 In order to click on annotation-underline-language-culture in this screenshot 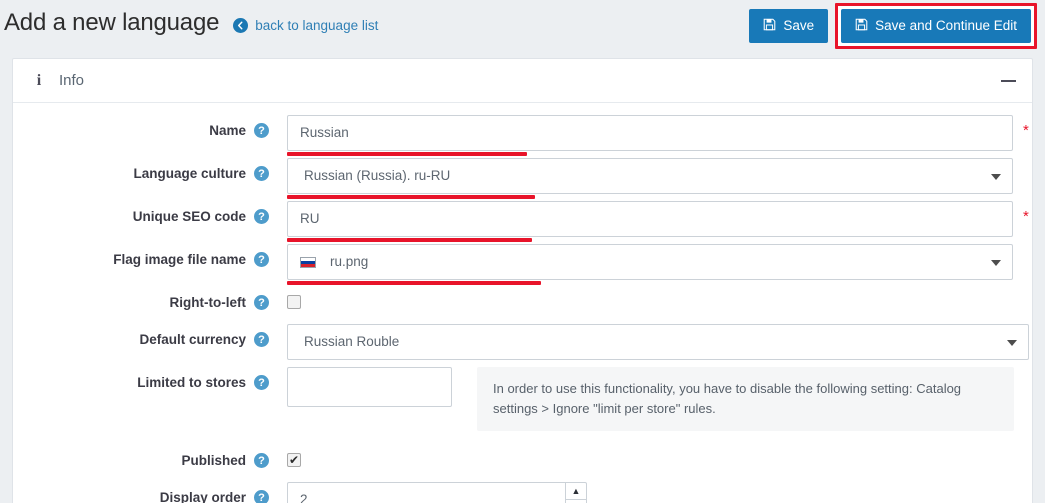, I will do `click(411, 197)`.